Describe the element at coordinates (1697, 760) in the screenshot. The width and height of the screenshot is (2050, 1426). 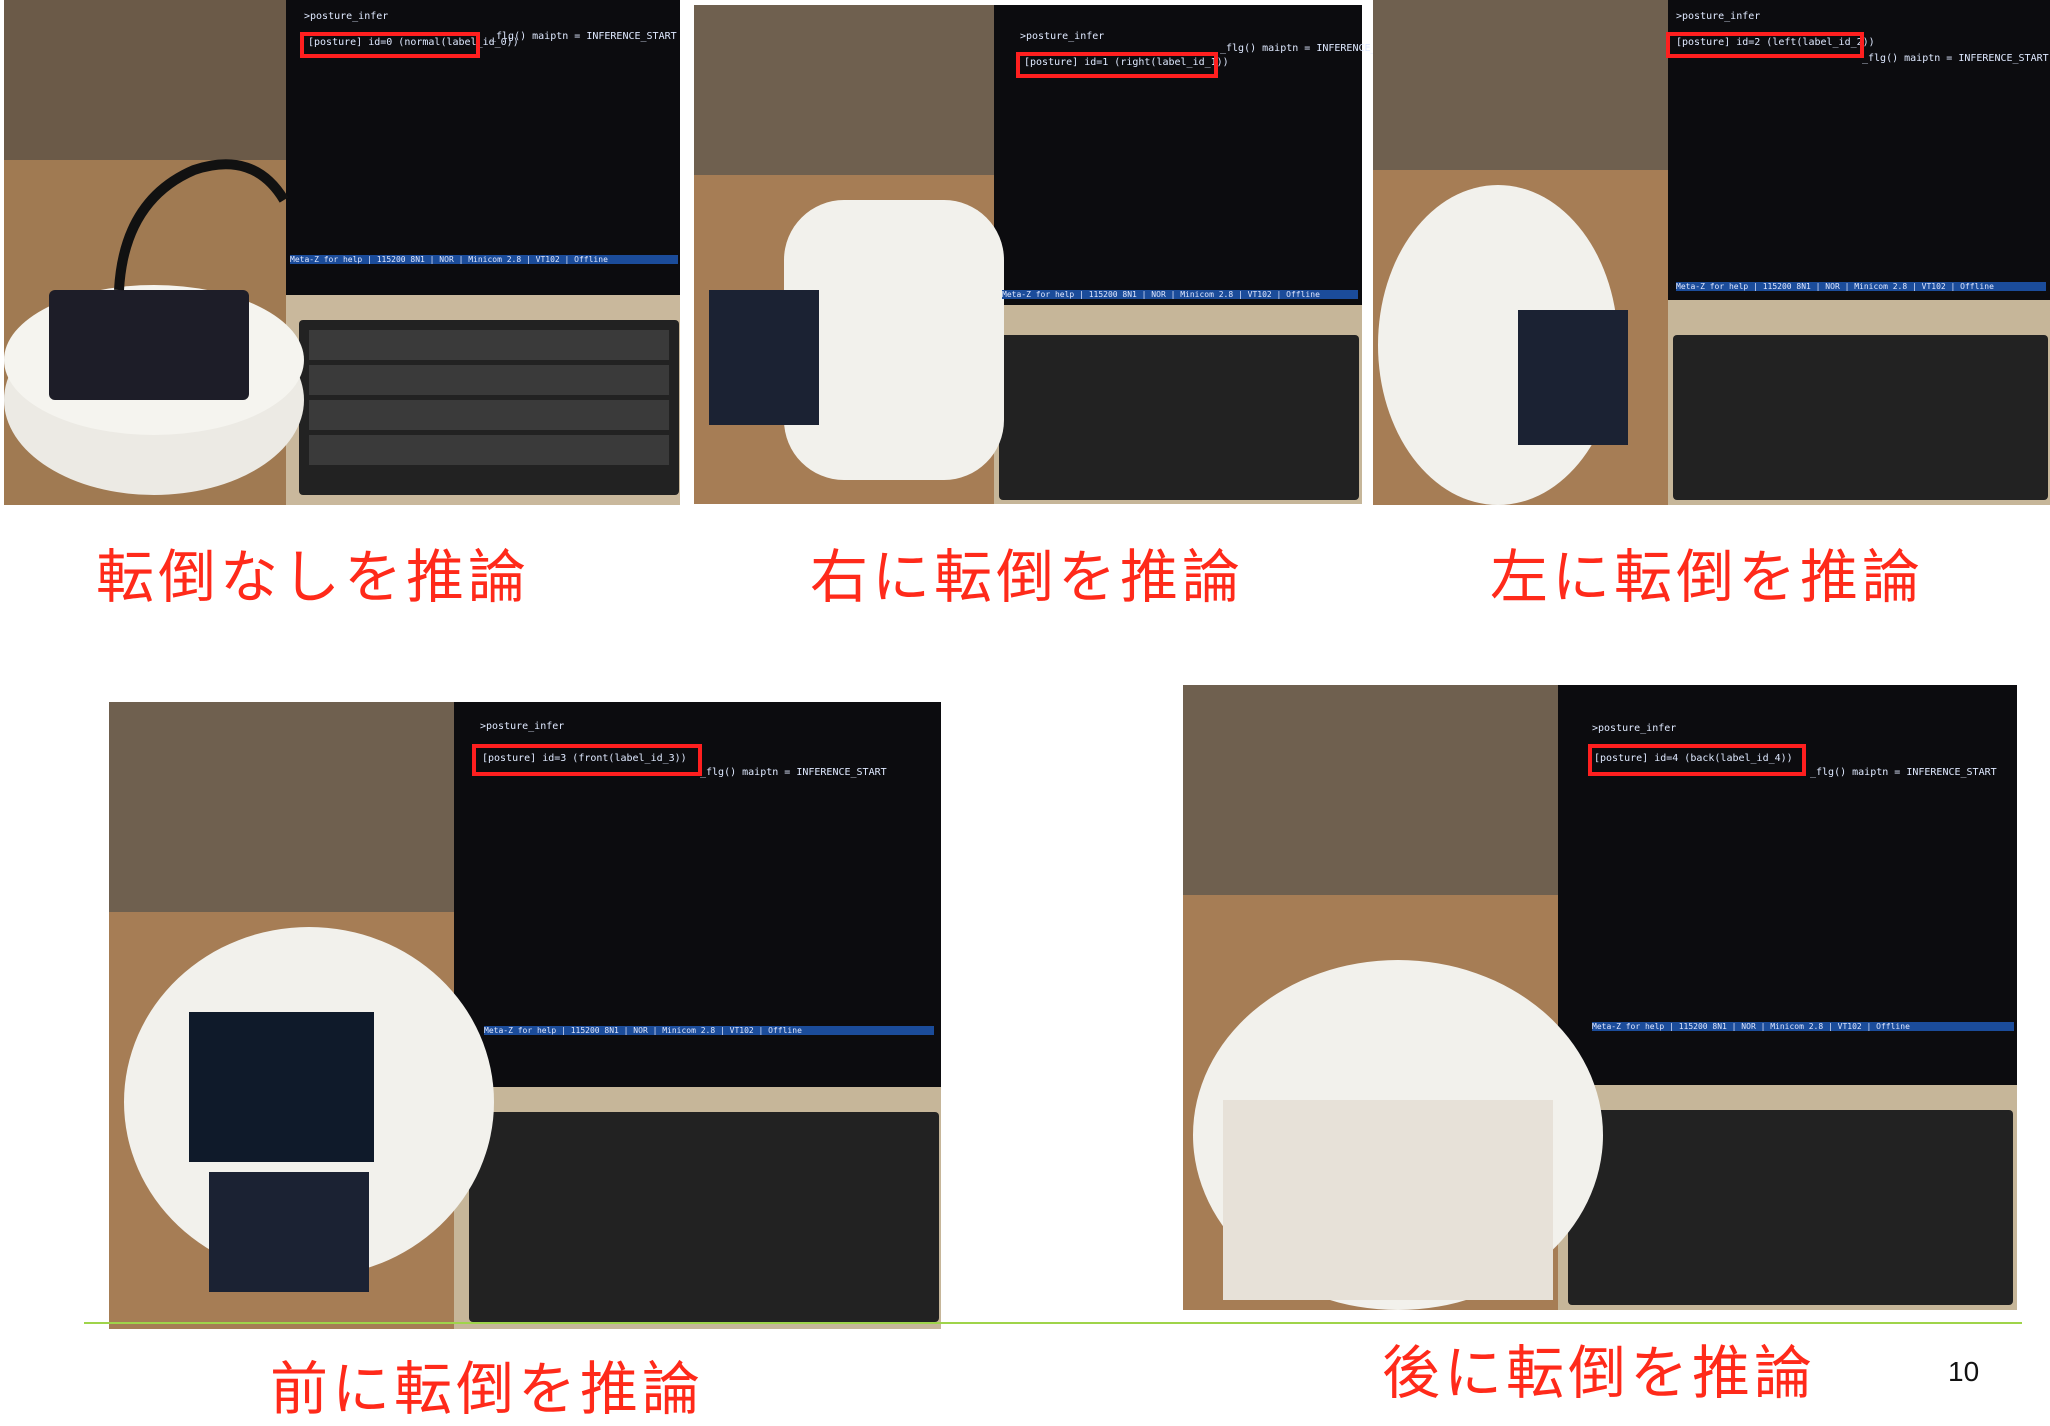
I see `result-highlight-back` at that location.